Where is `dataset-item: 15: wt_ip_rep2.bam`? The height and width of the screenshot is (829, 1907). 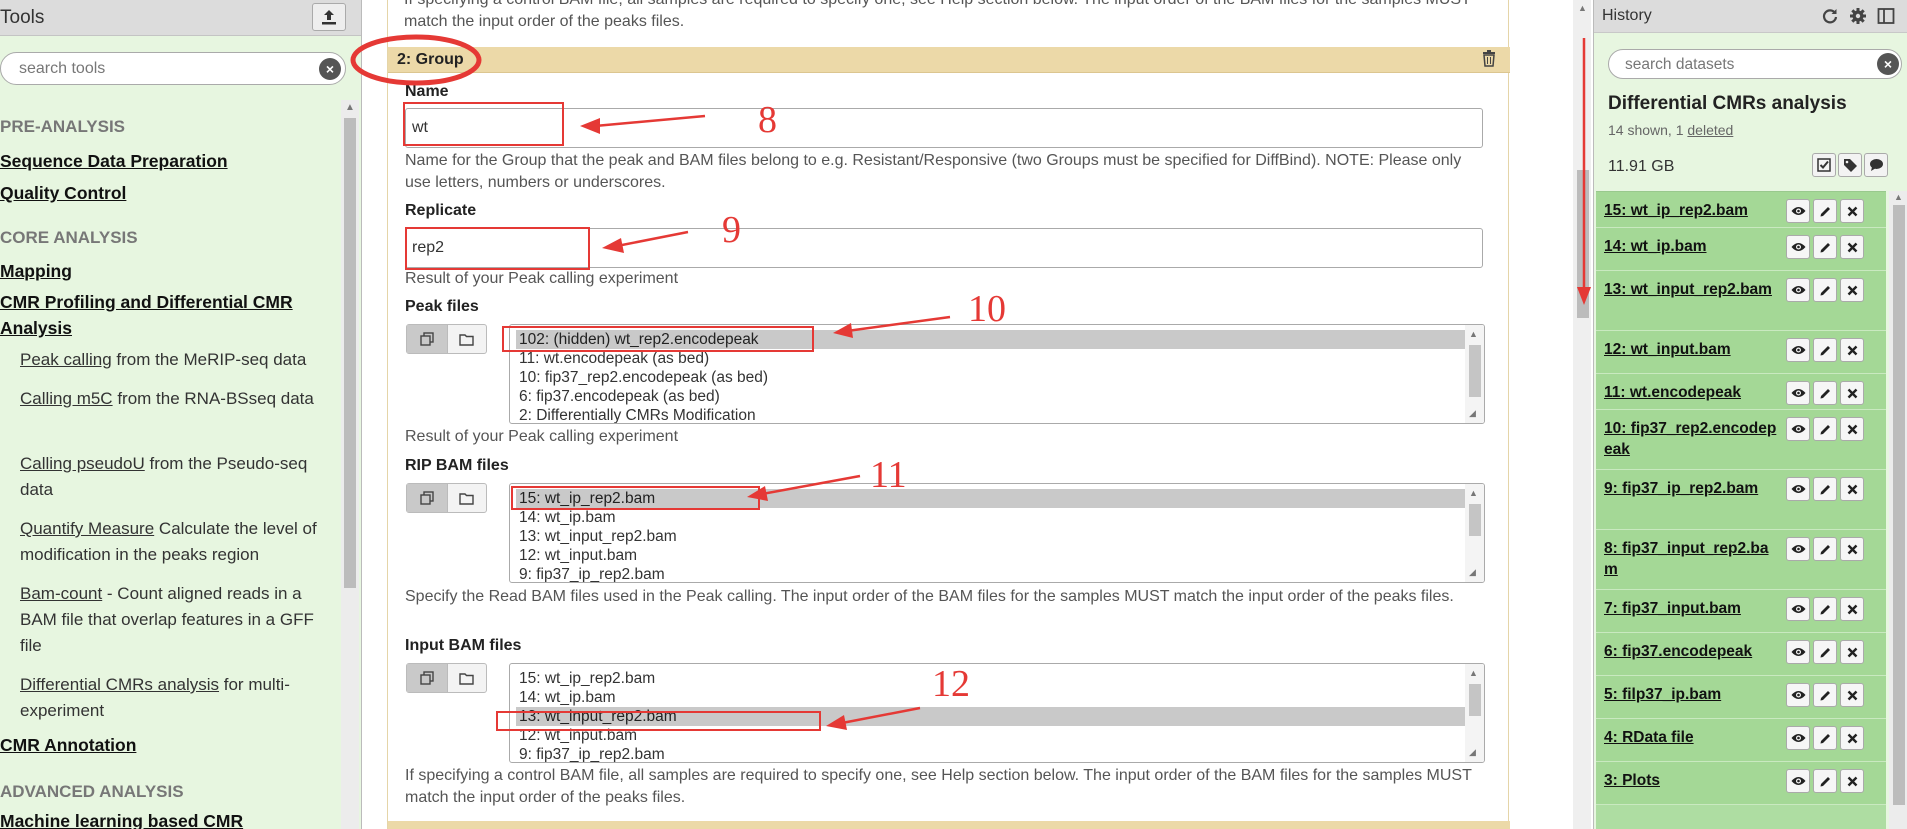
dataset-item: 15: wt_ip_rep2.bam is located at coordinates (1741, 210).